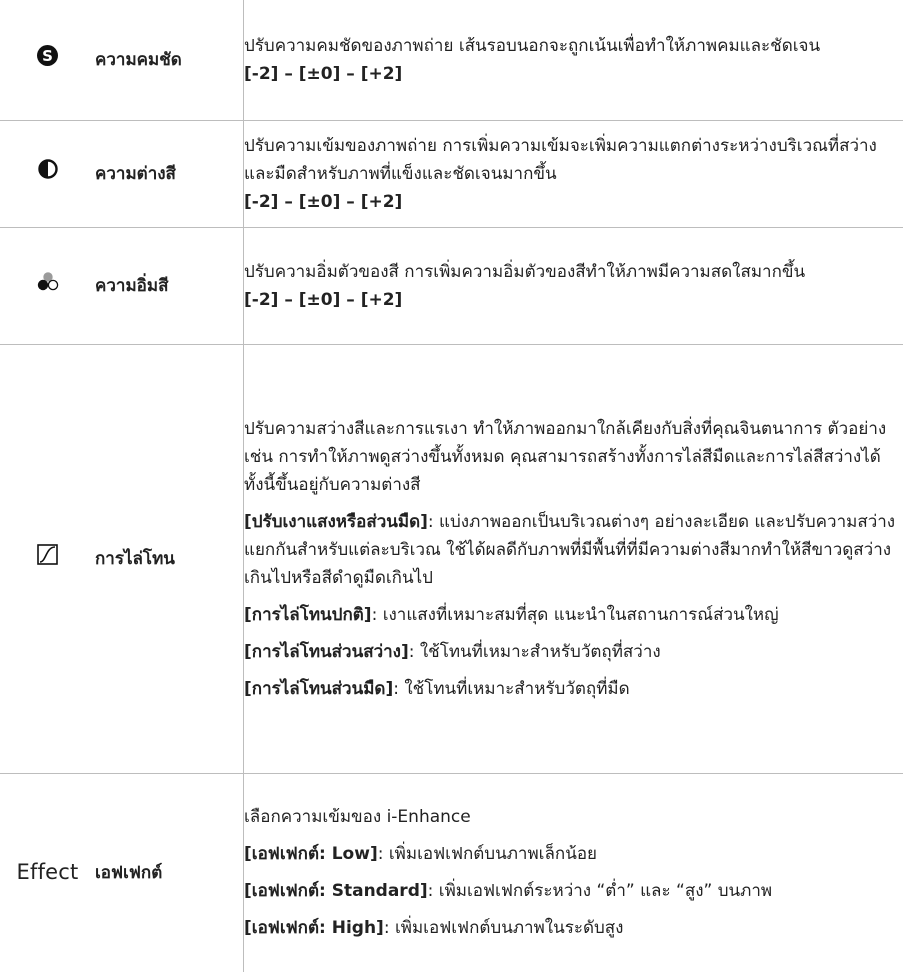 Image resolution: width=912 pixels, height=973 pixels. Describe the element at coordinates (47, 56) in the screenshot. I see `svg-text: S` at that location.